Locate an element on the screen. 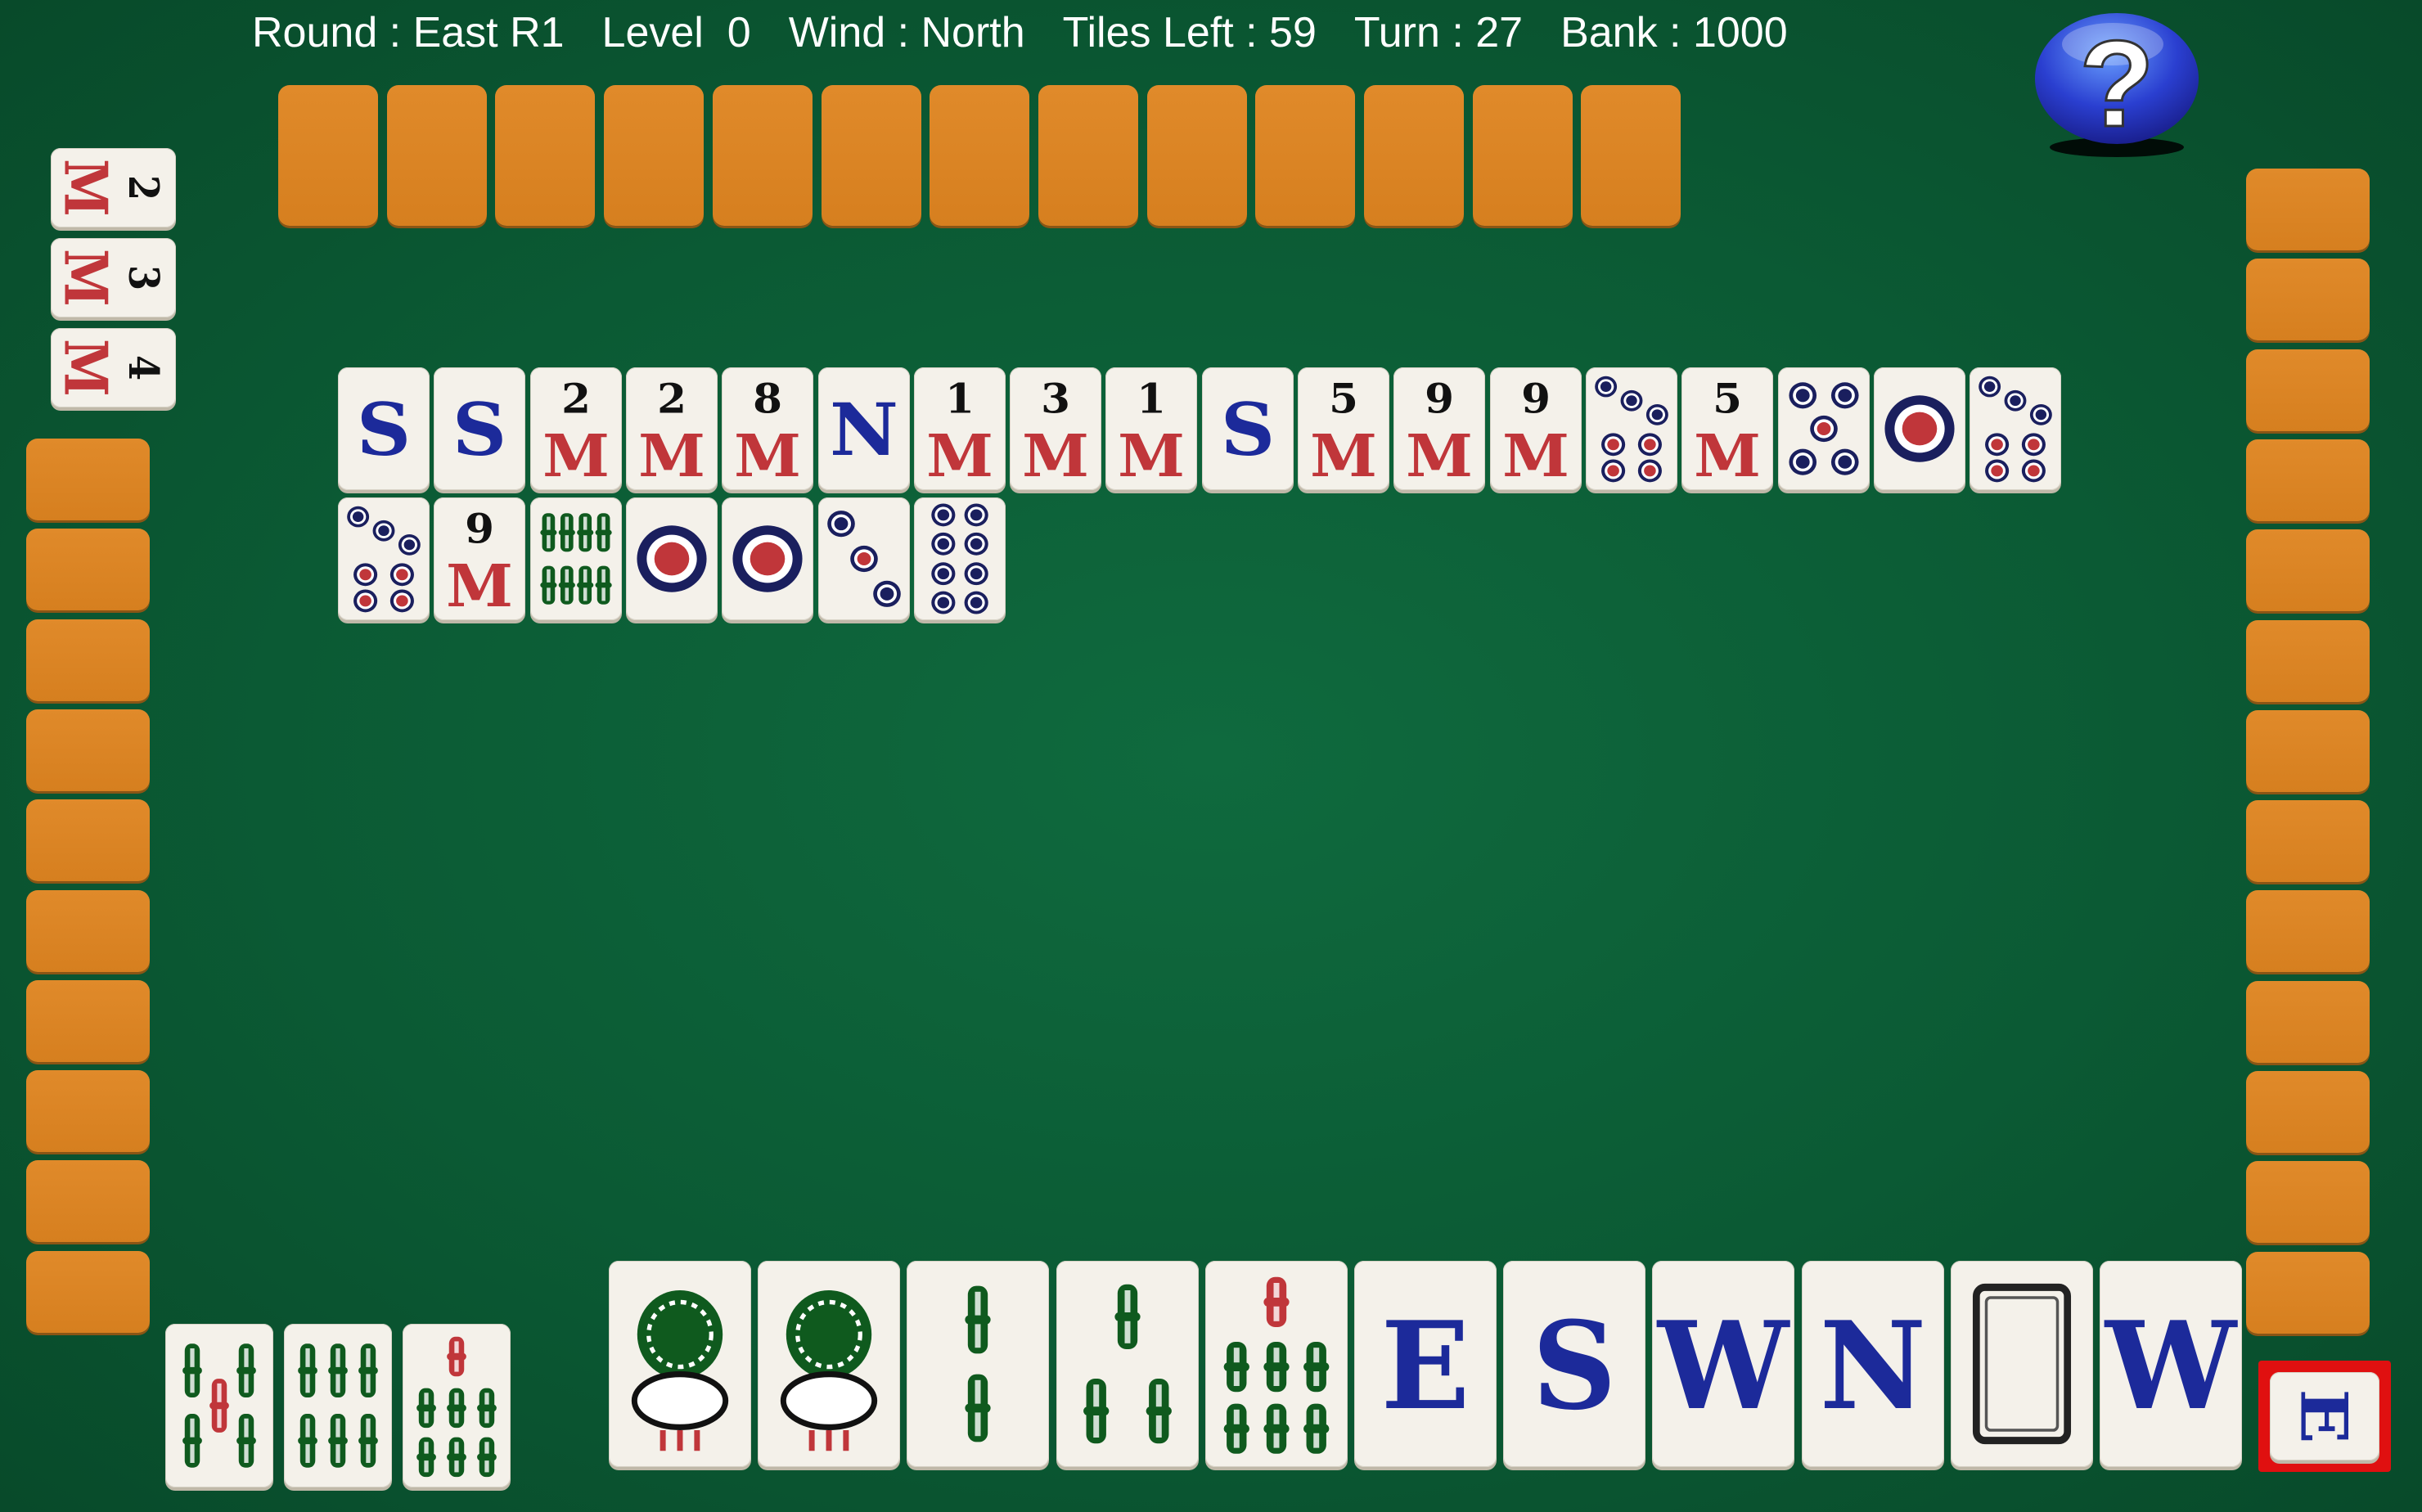 The image size is (2422, 1512). tile-face-3s is located at coordinates (1127, 1364).